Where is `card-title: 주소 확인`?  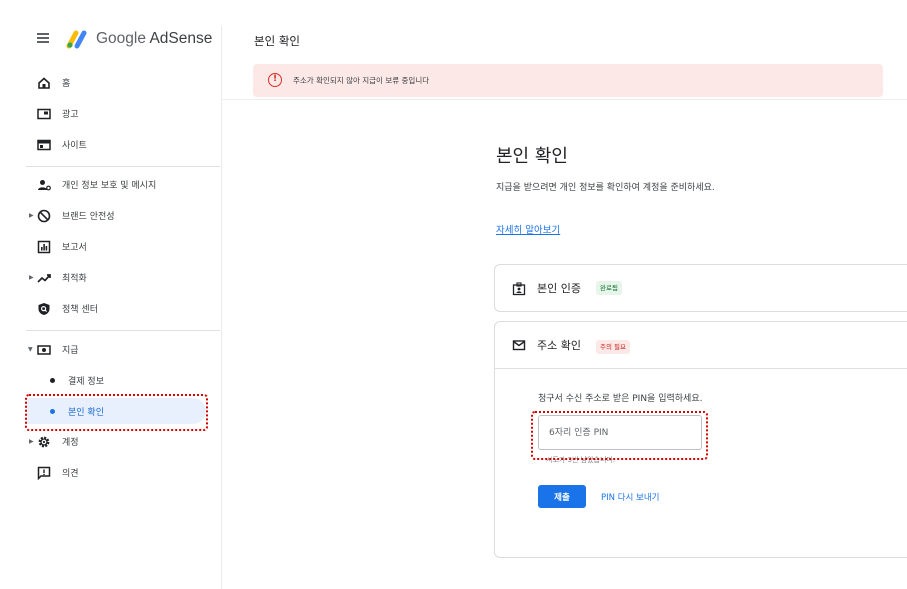 card-title: 주소 확인 is located at coordinates (559, 345).